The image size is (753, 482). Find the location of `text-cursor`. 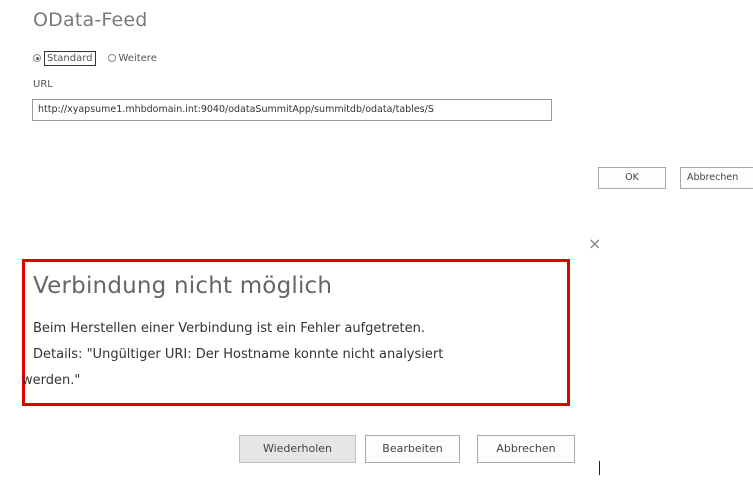

text-cursor is located at coordinates (599, 468).